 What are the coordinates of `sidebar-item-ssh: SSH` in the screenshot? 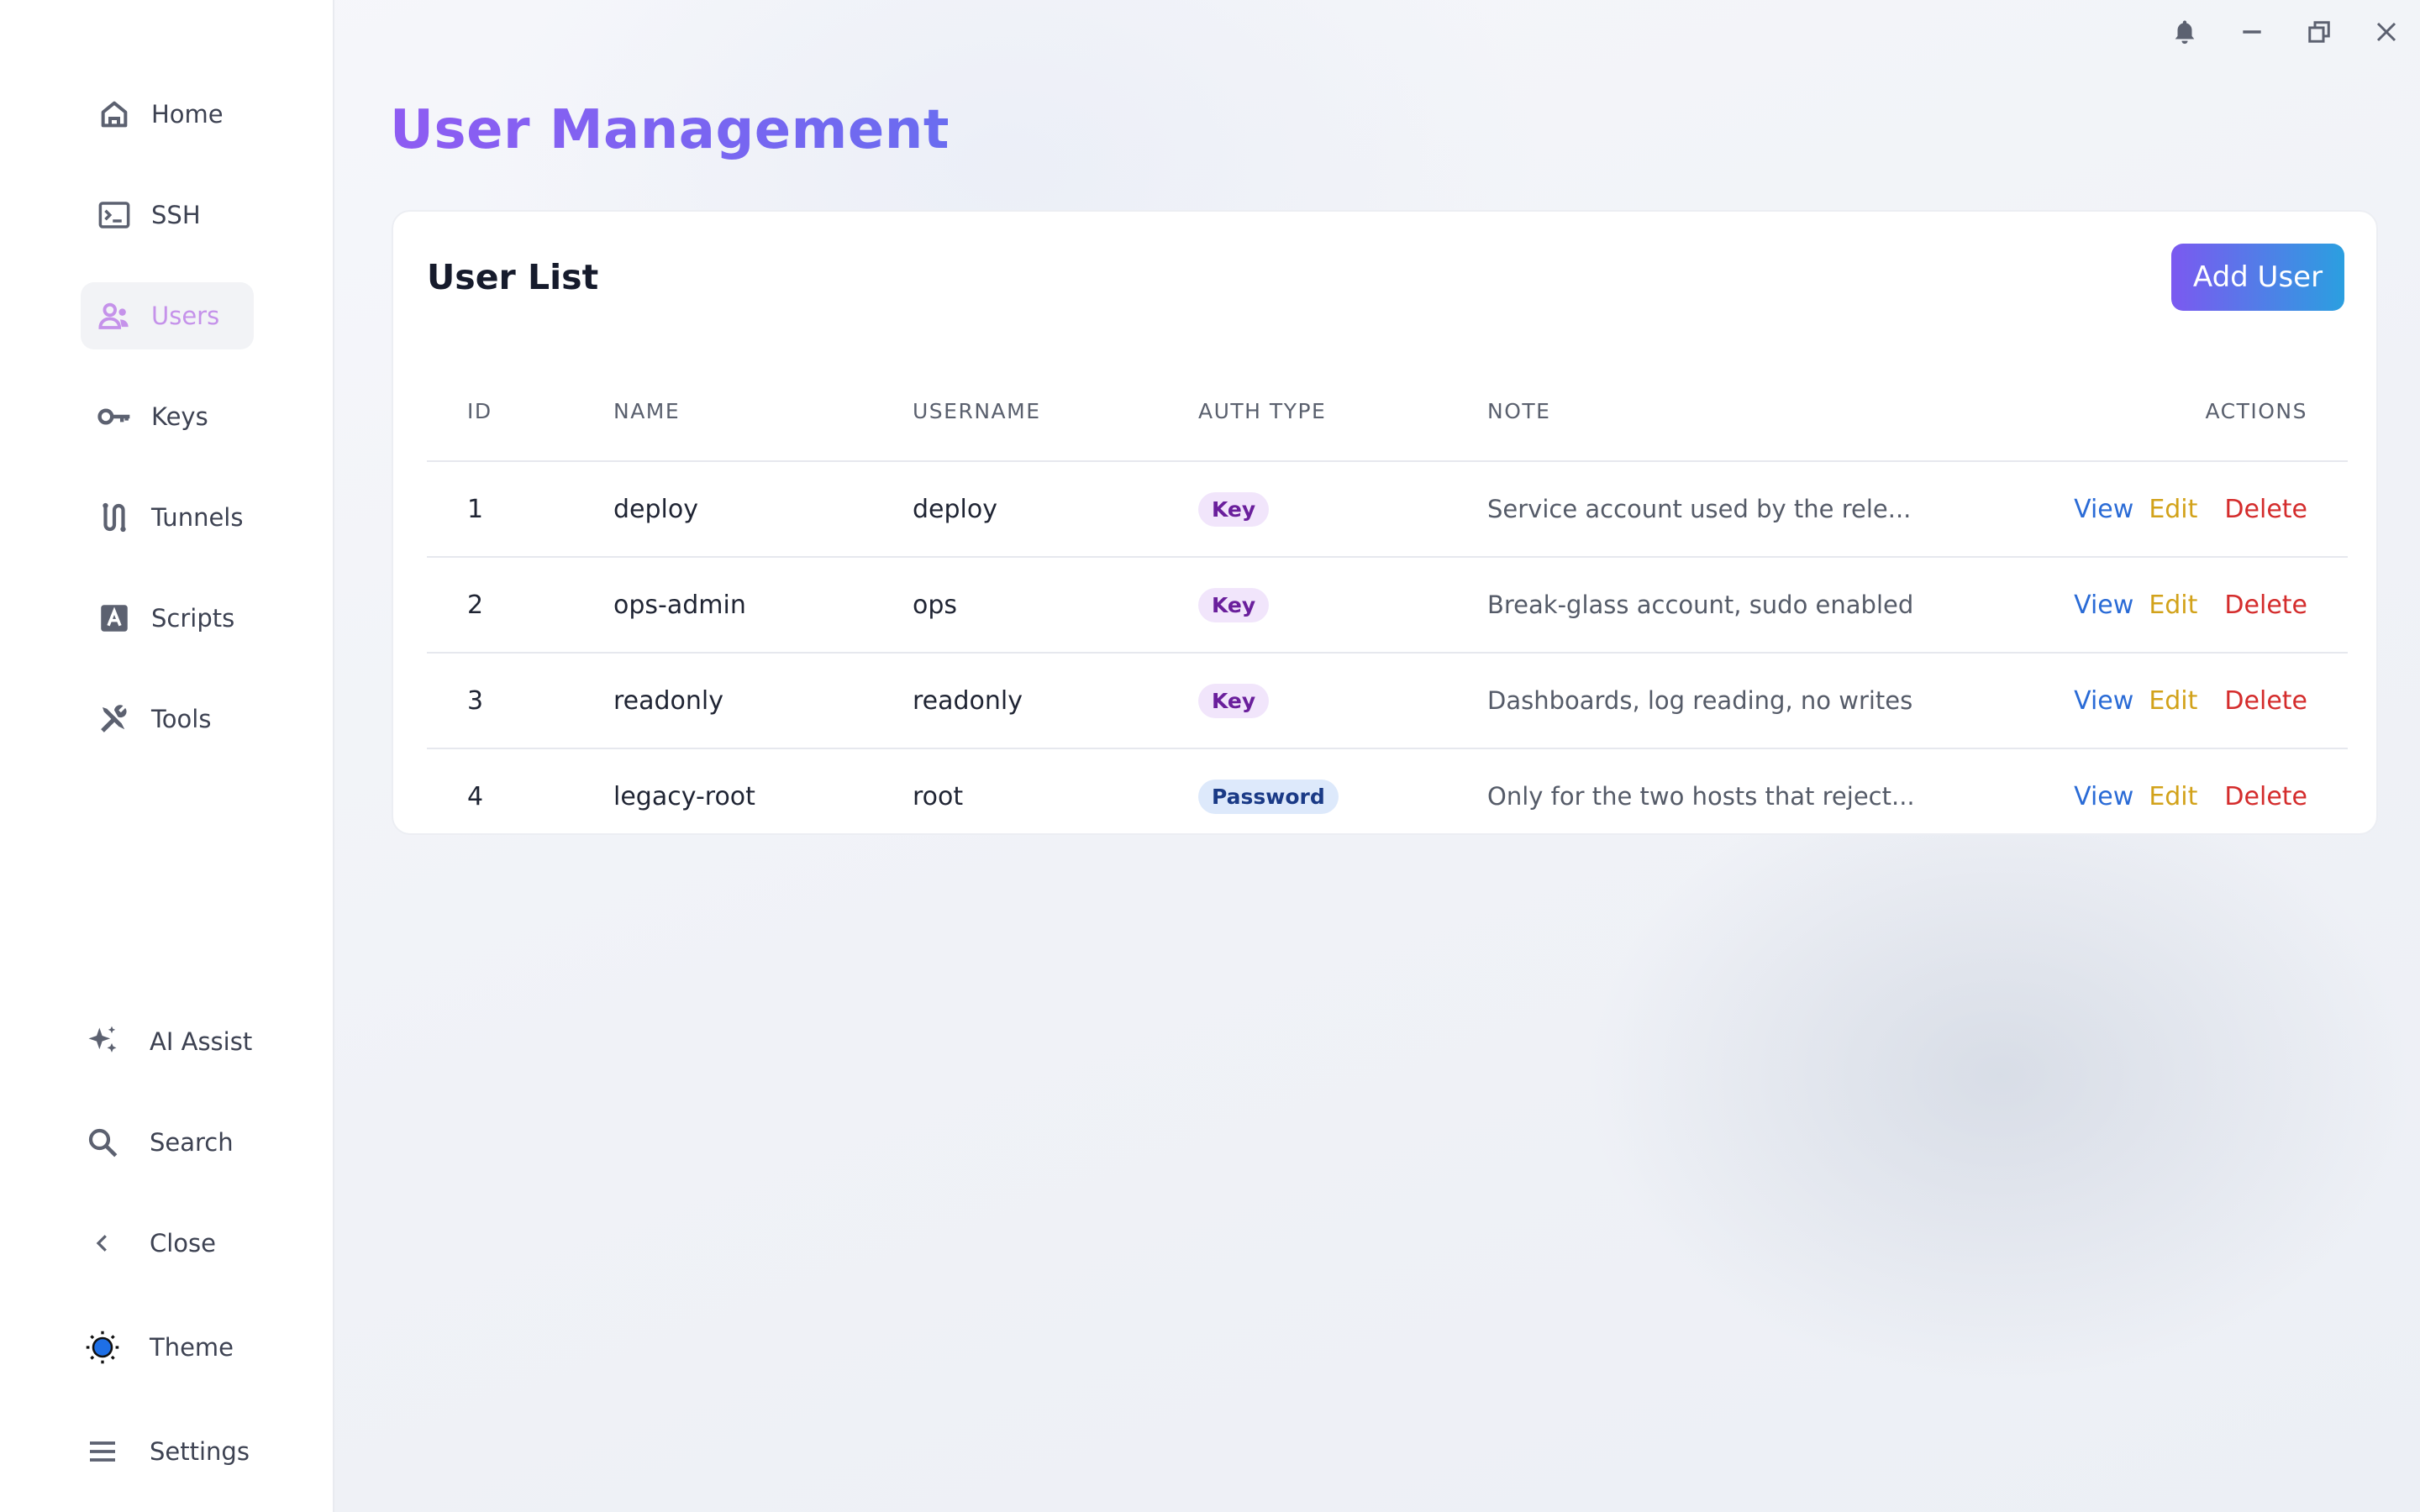 It's located at (167, 215).